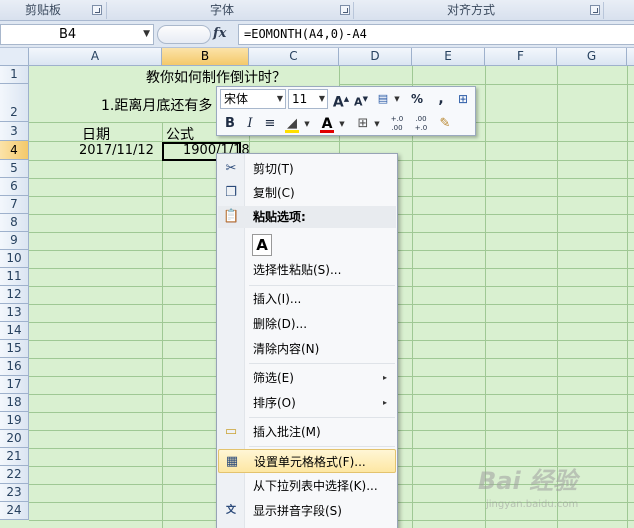 The width and height of the screenshot is (634, 528). What do you see at coordinates (14, 403) in the screenshot?
I see `row-header: 18` at bounding box center [14, 403].